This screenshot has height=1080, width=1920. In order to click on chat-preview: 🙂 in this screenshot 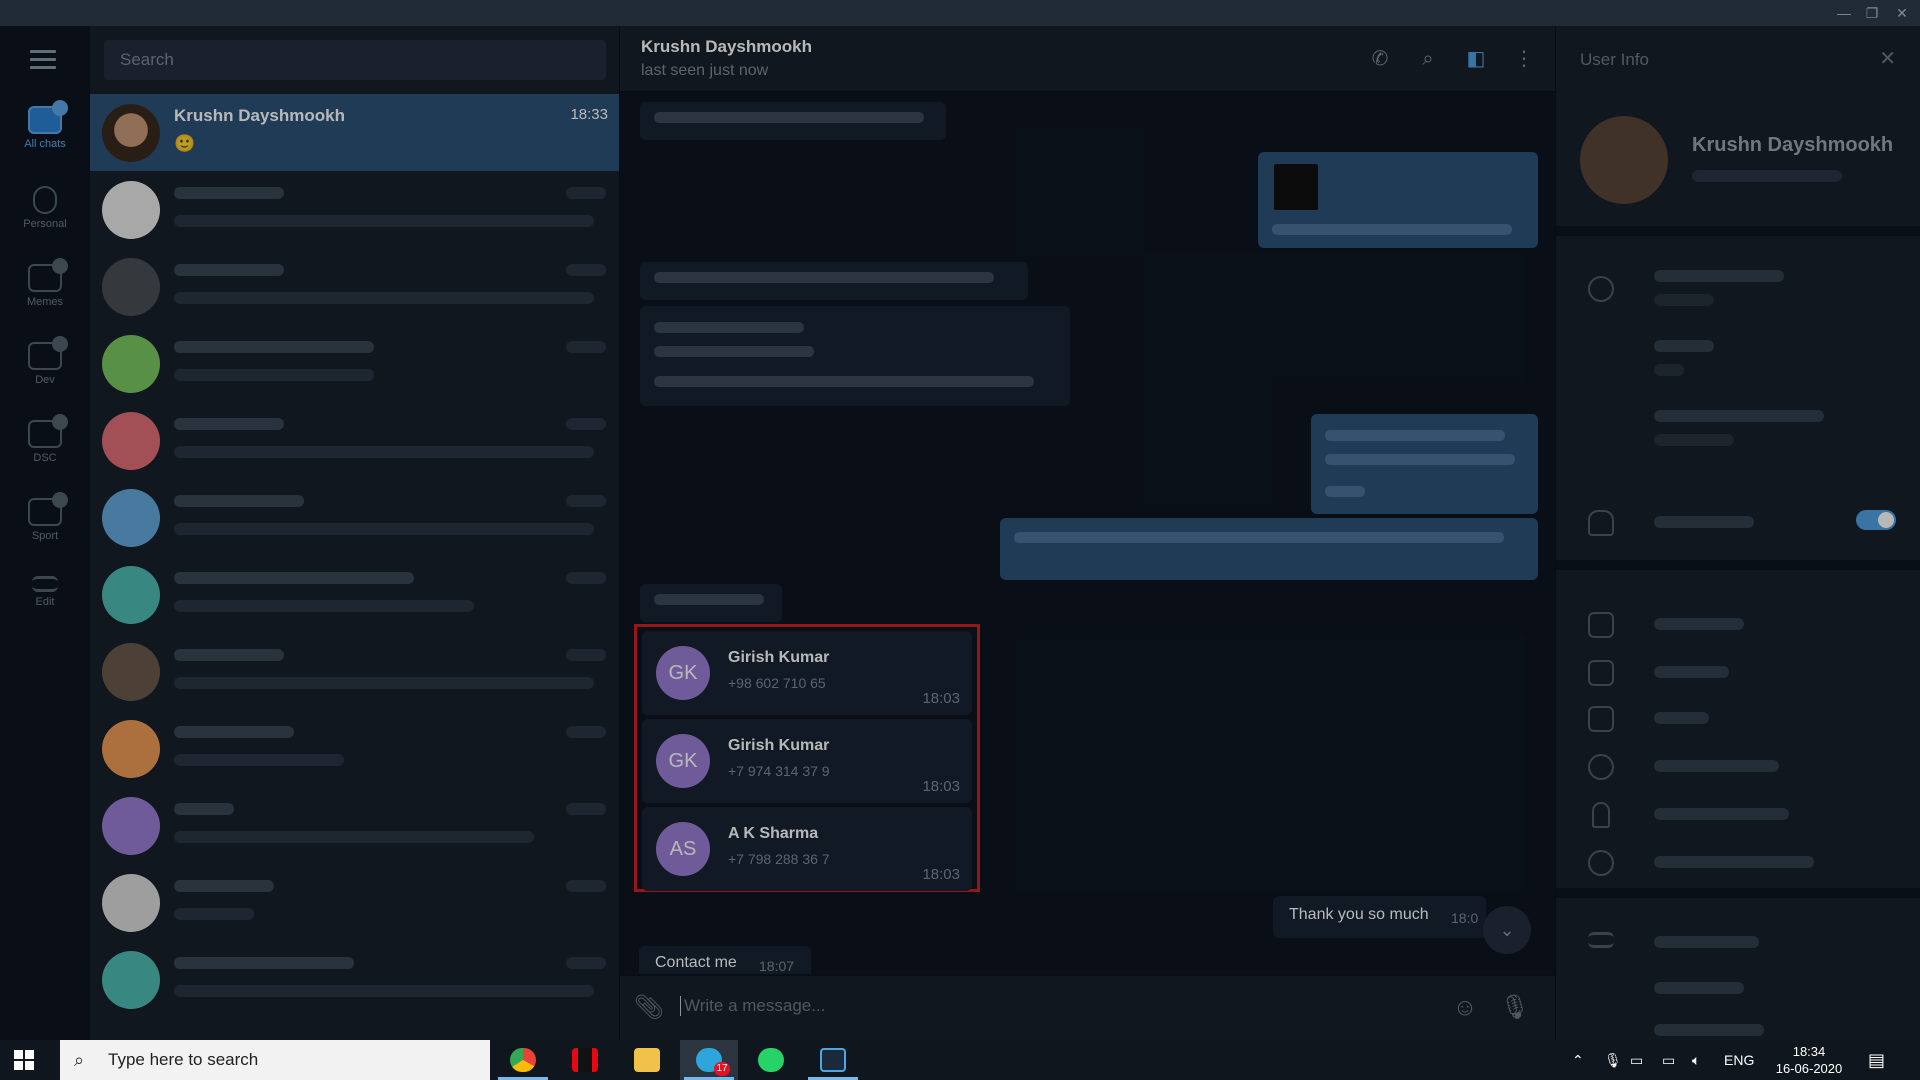, I will do `click(185, 143)`.